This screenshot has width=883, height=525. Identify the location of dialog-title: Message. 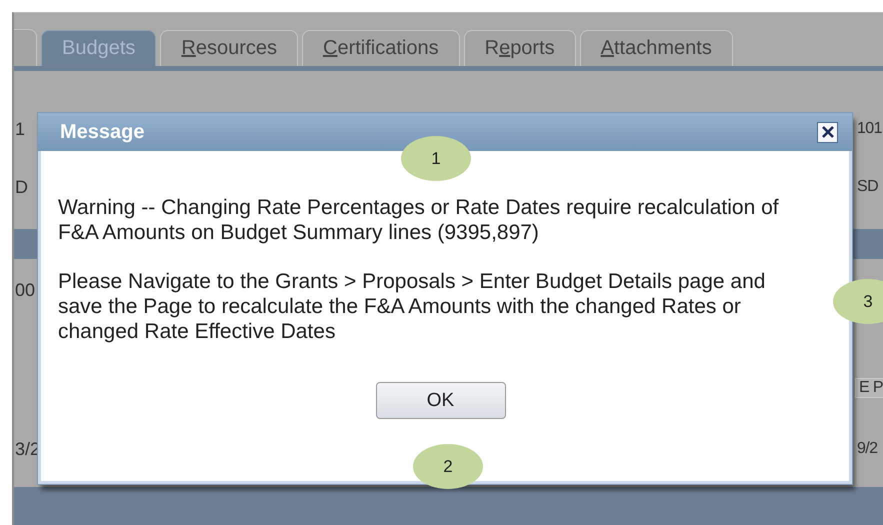
(102, 132).